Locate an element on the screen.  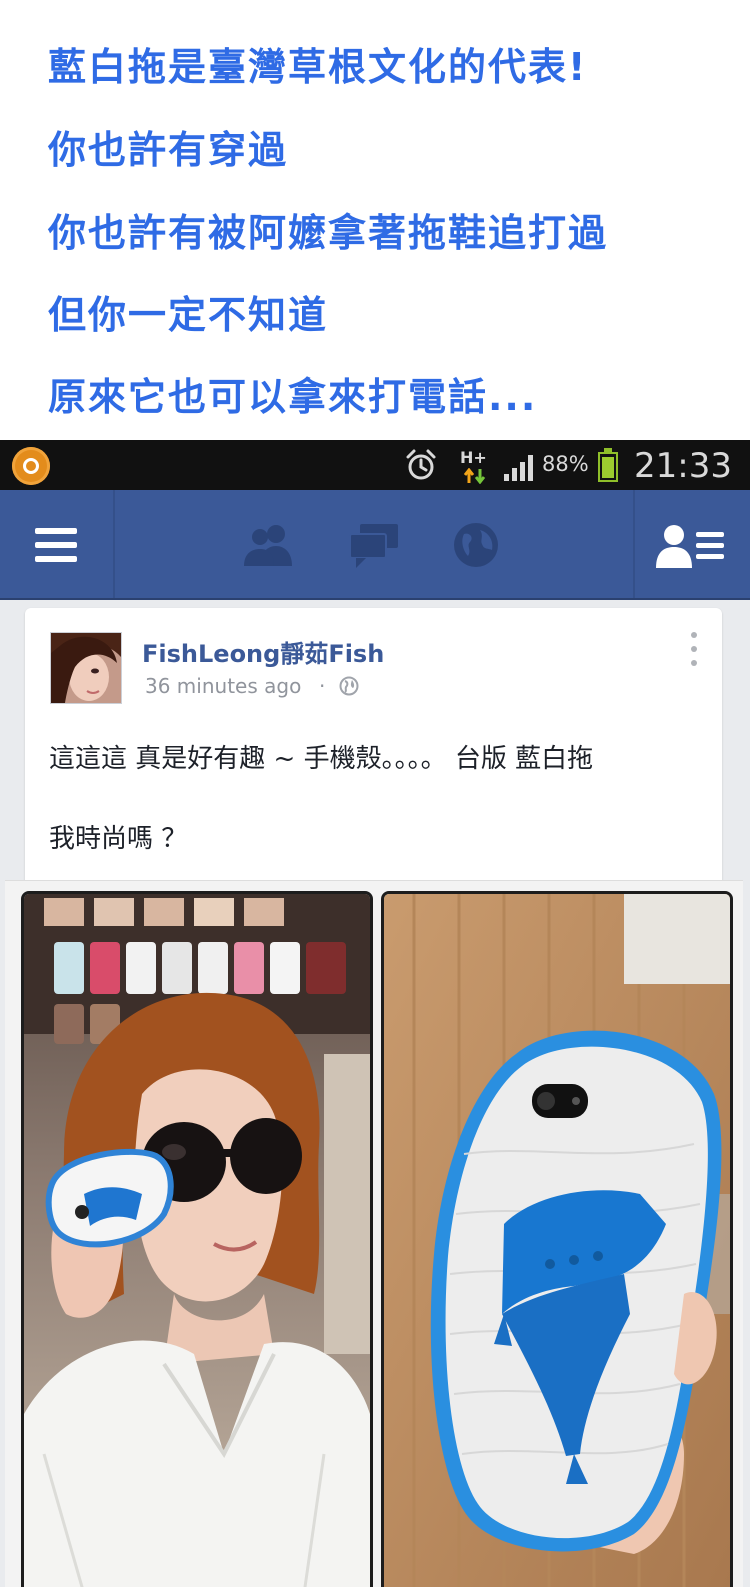
facebook-nav-bar is located at coordinates (375, 545).